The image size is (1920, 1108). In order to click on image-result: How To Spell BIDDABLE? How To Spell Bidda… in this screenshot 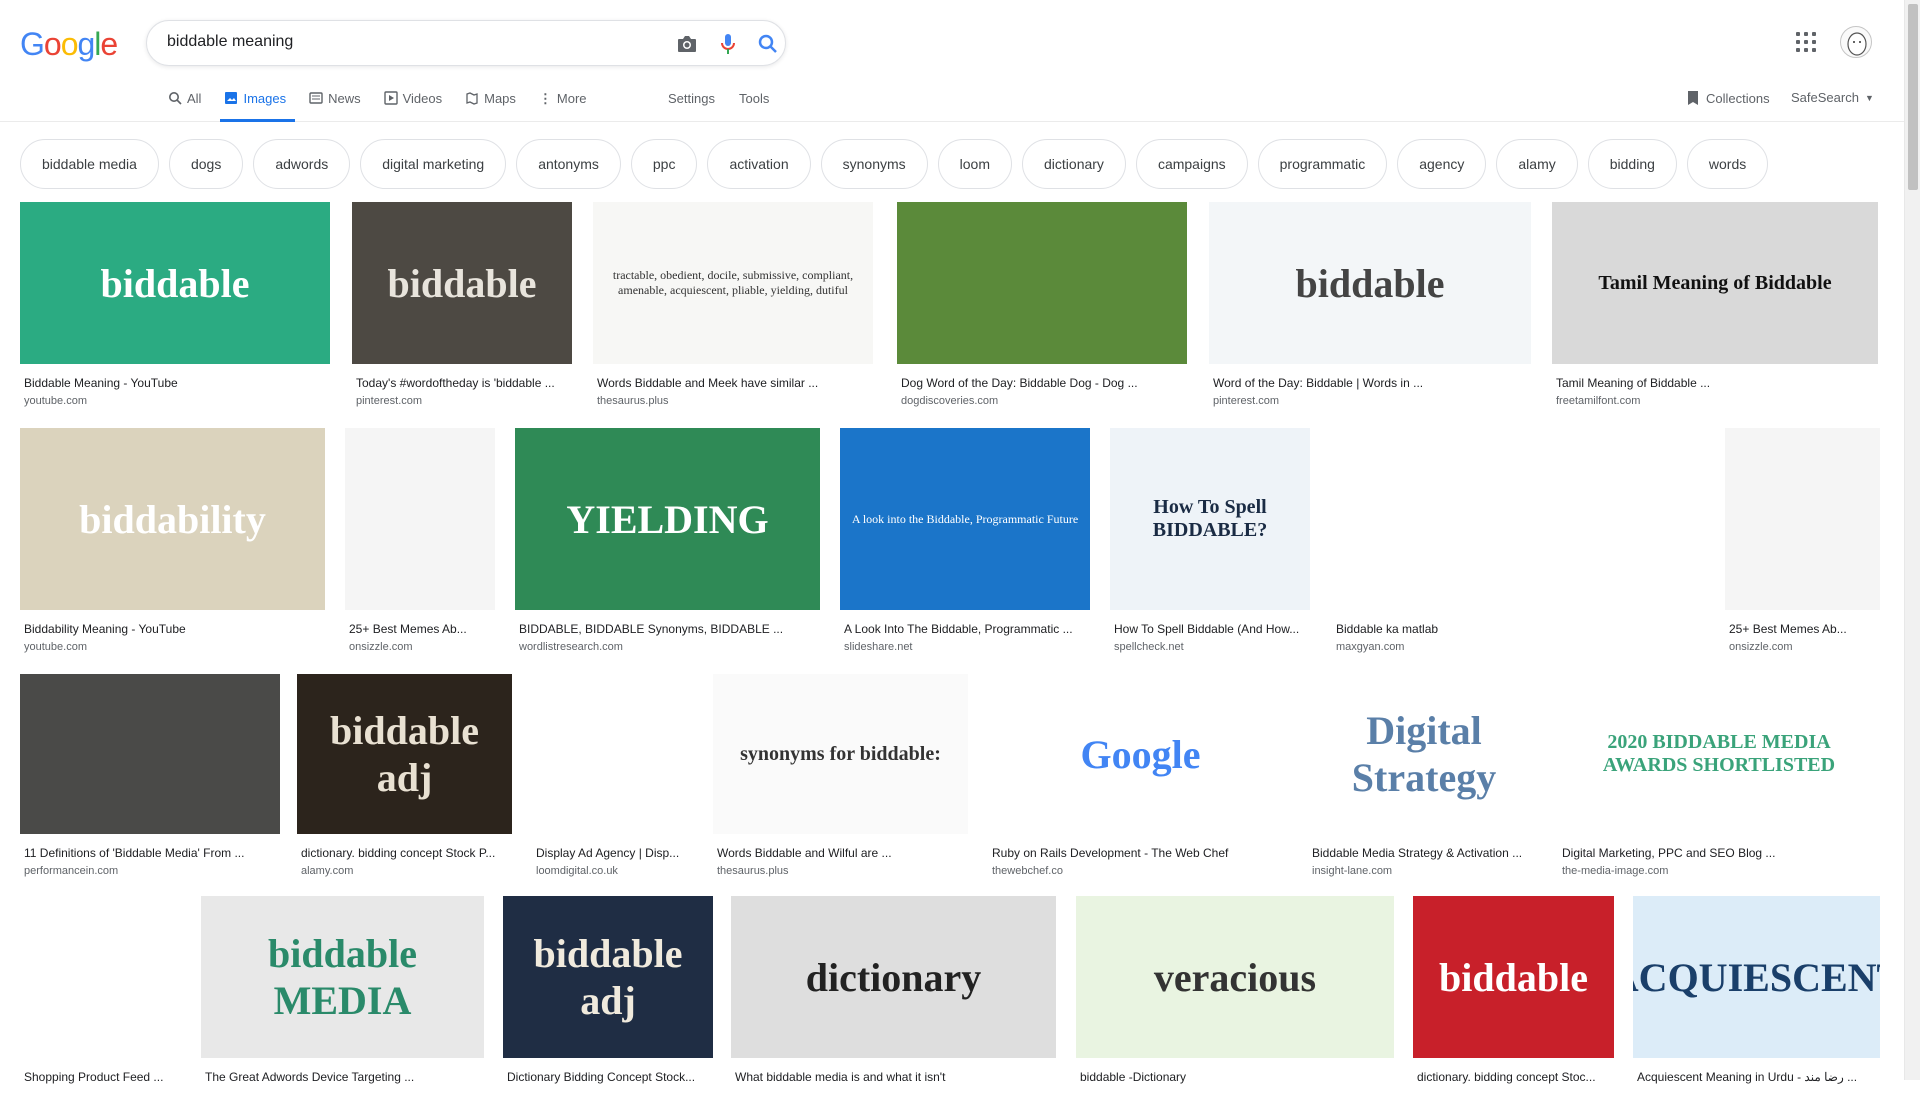, I will do `click(1210, 544)`.